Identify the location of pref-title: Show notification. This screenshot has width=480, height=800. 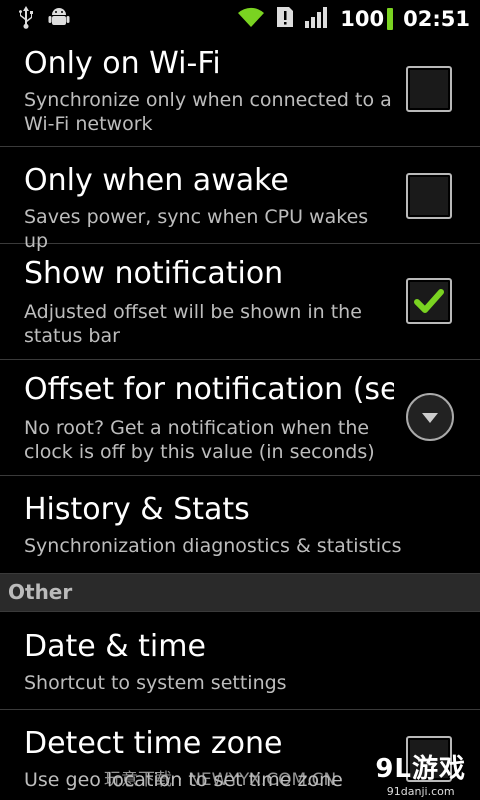
(154, 273).